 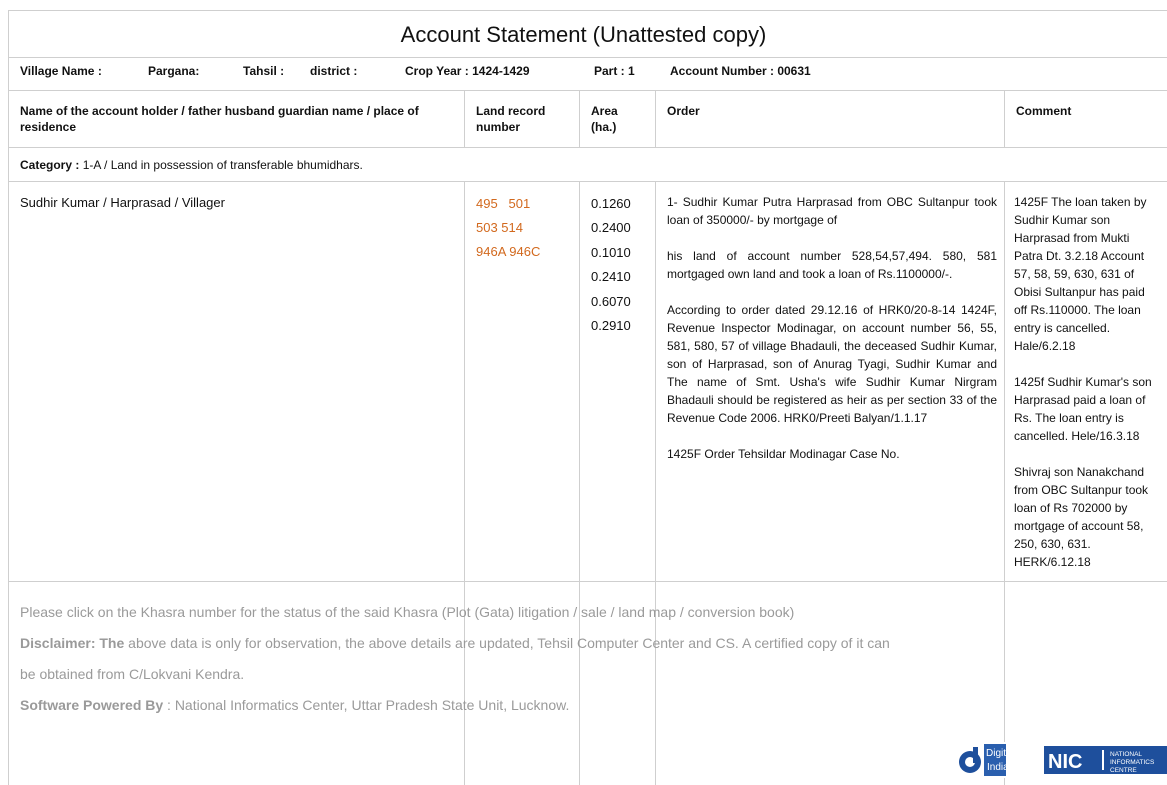 I want to click on area-value: 0.1260, so click(x=611, y=203).